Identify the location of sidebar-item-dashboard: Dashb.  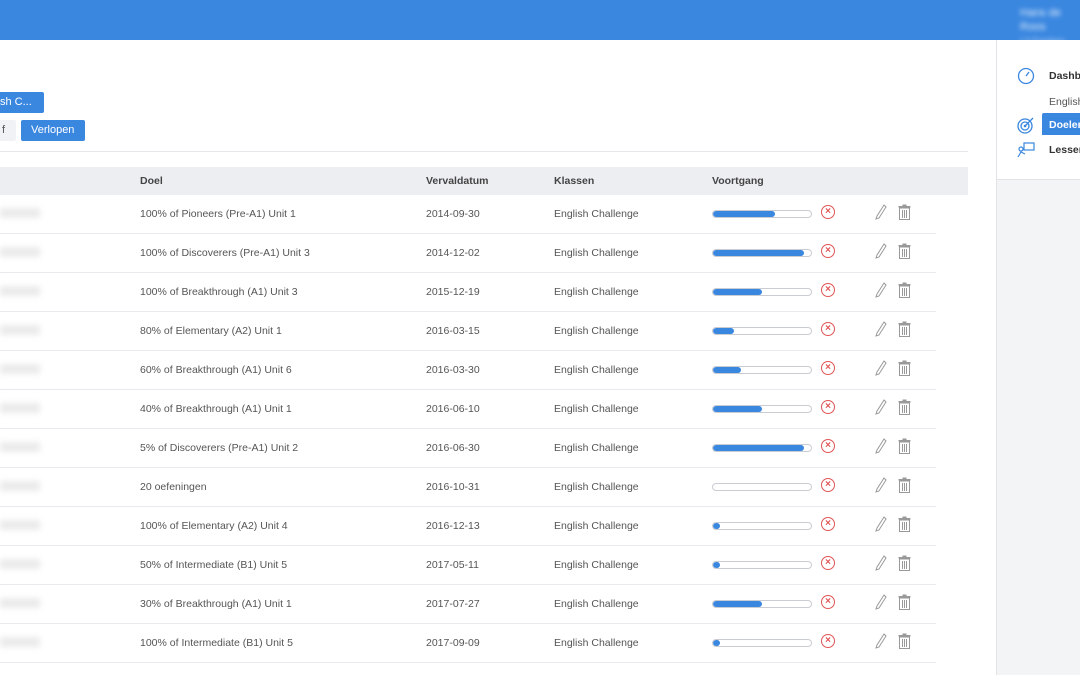
(1038, 76).